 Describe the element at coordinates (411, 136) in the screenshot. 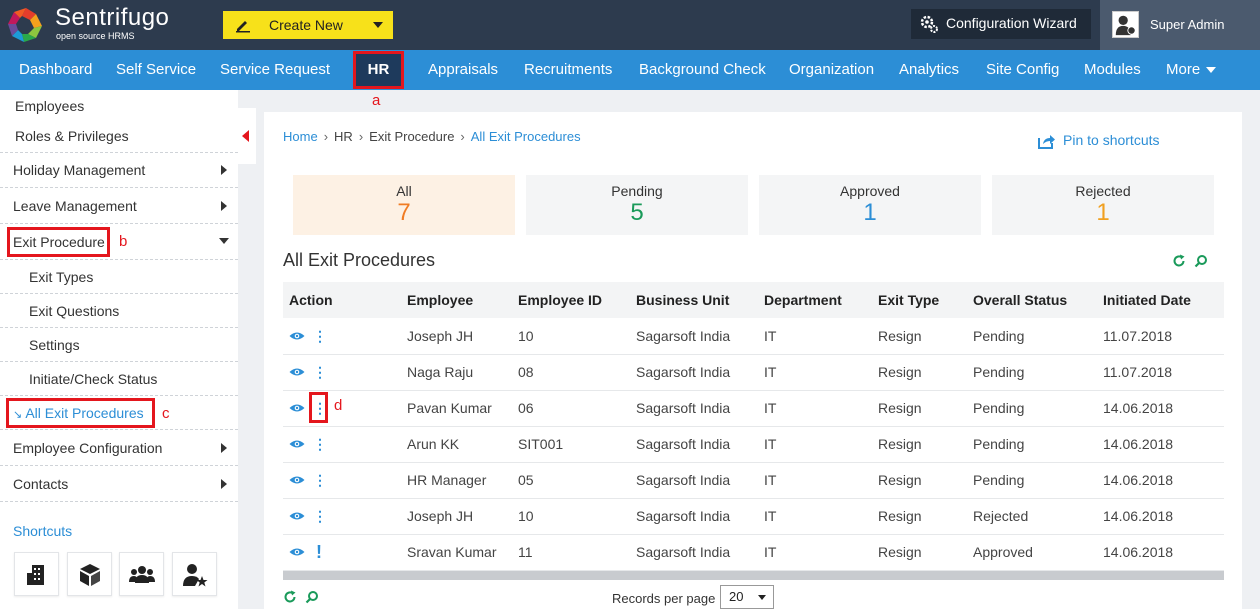

I see `breadcrumb-exit-procedure: Exit Procedure` at that location.